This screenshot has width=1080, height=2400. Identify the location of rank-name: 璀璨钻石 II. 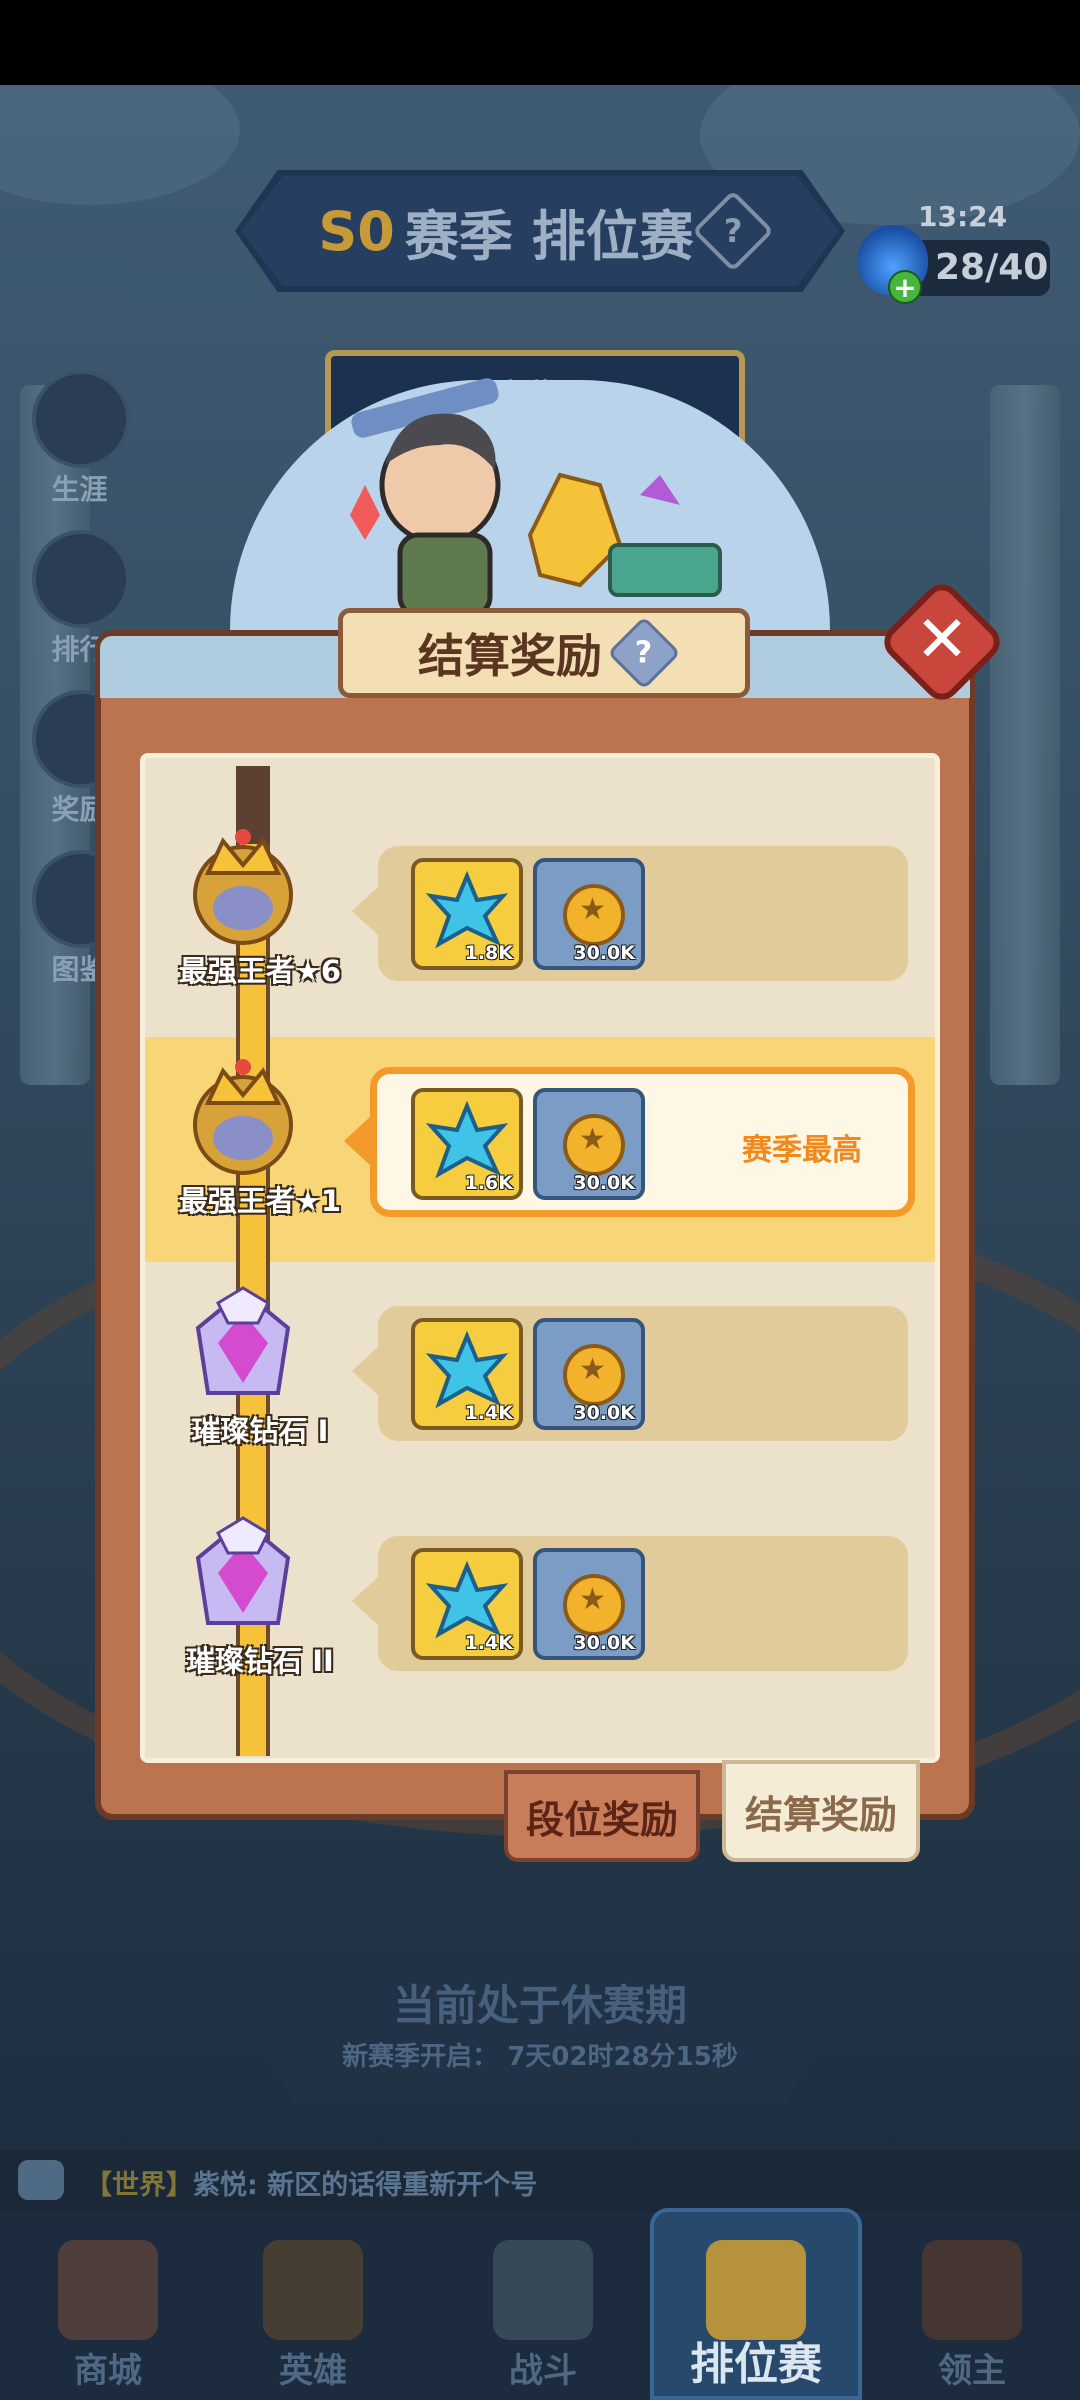
(260, 1661).